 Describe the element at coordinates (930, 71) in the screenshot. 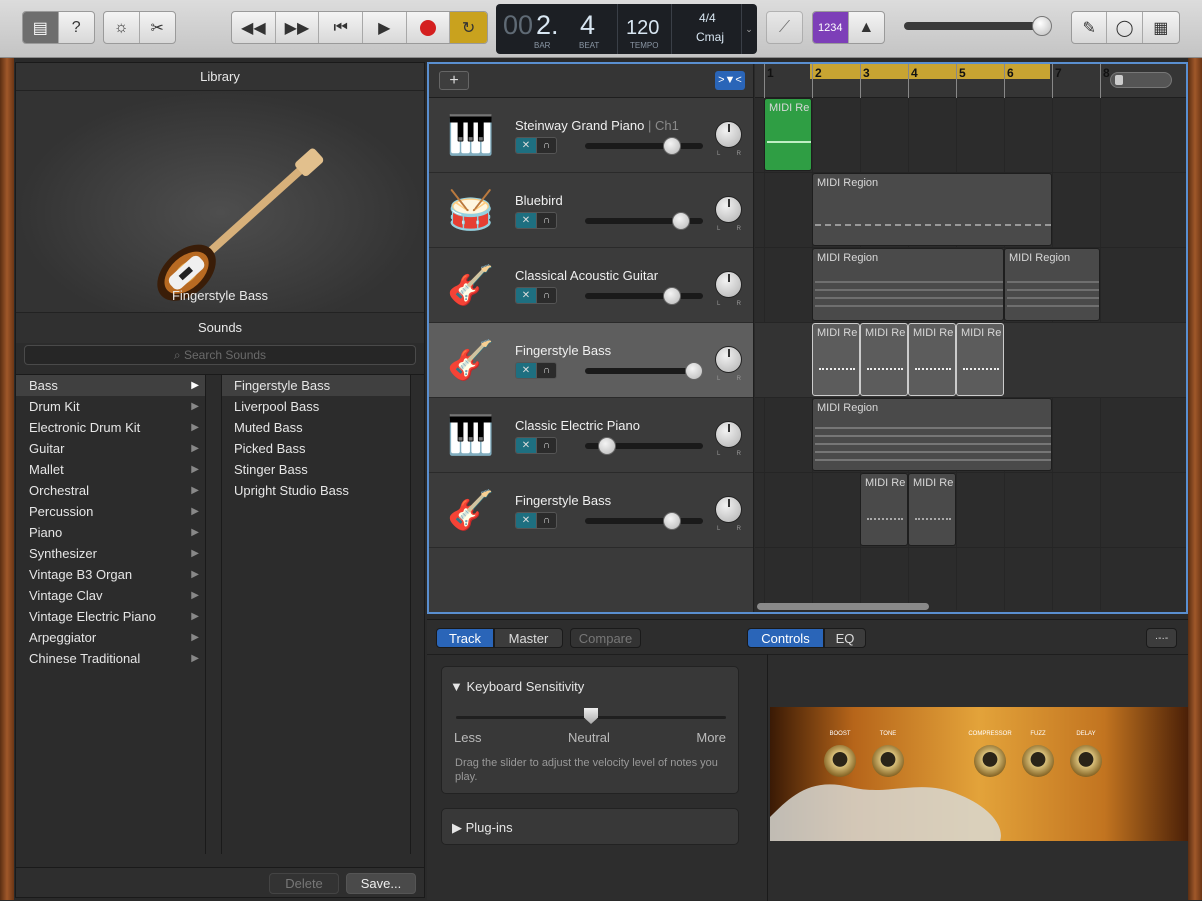

I see `cycle-region` at that location.